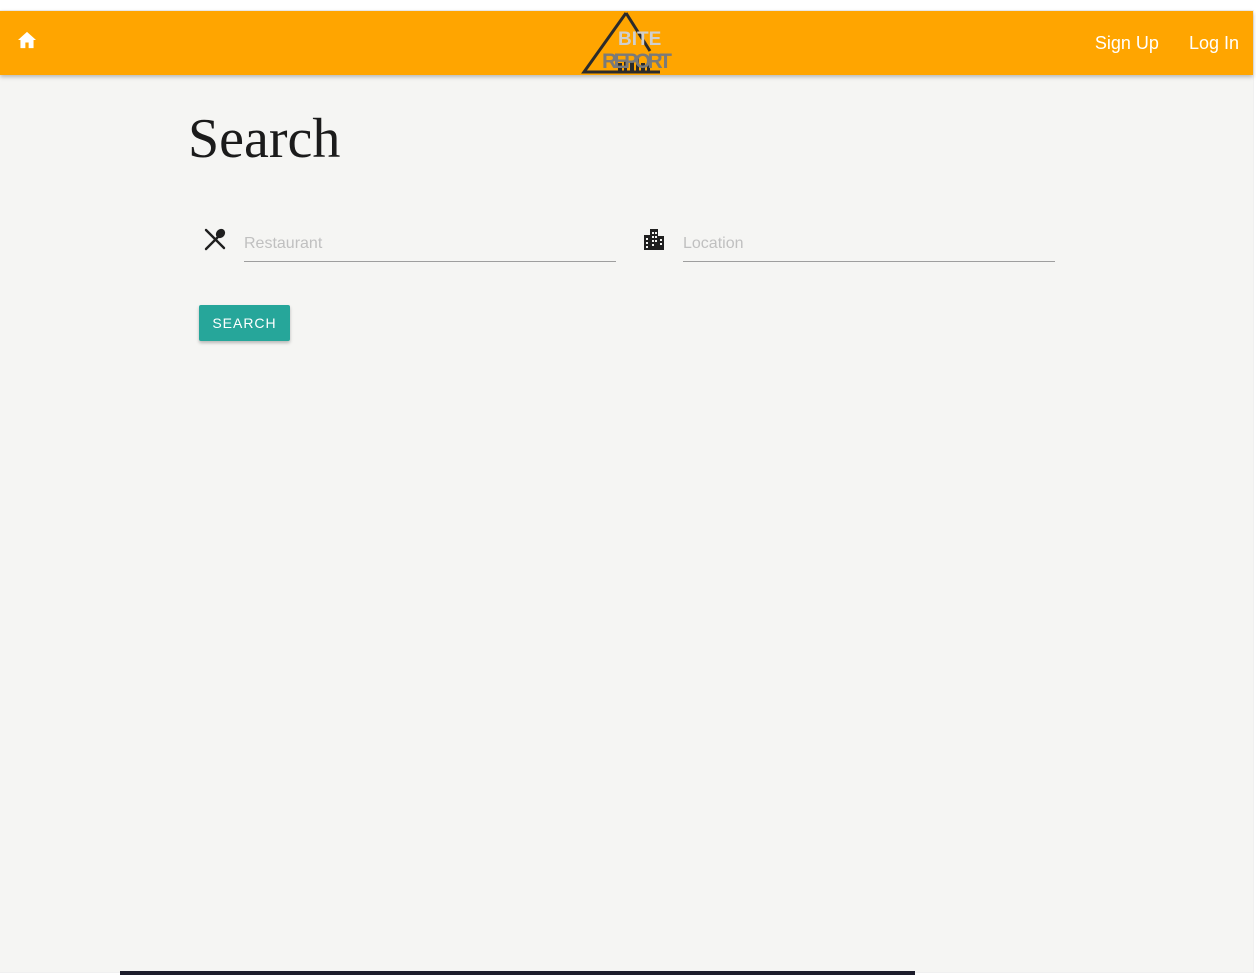 The image size is (1256, 975). I want to click on signup-link: Sign Up, so click(1127, 43).